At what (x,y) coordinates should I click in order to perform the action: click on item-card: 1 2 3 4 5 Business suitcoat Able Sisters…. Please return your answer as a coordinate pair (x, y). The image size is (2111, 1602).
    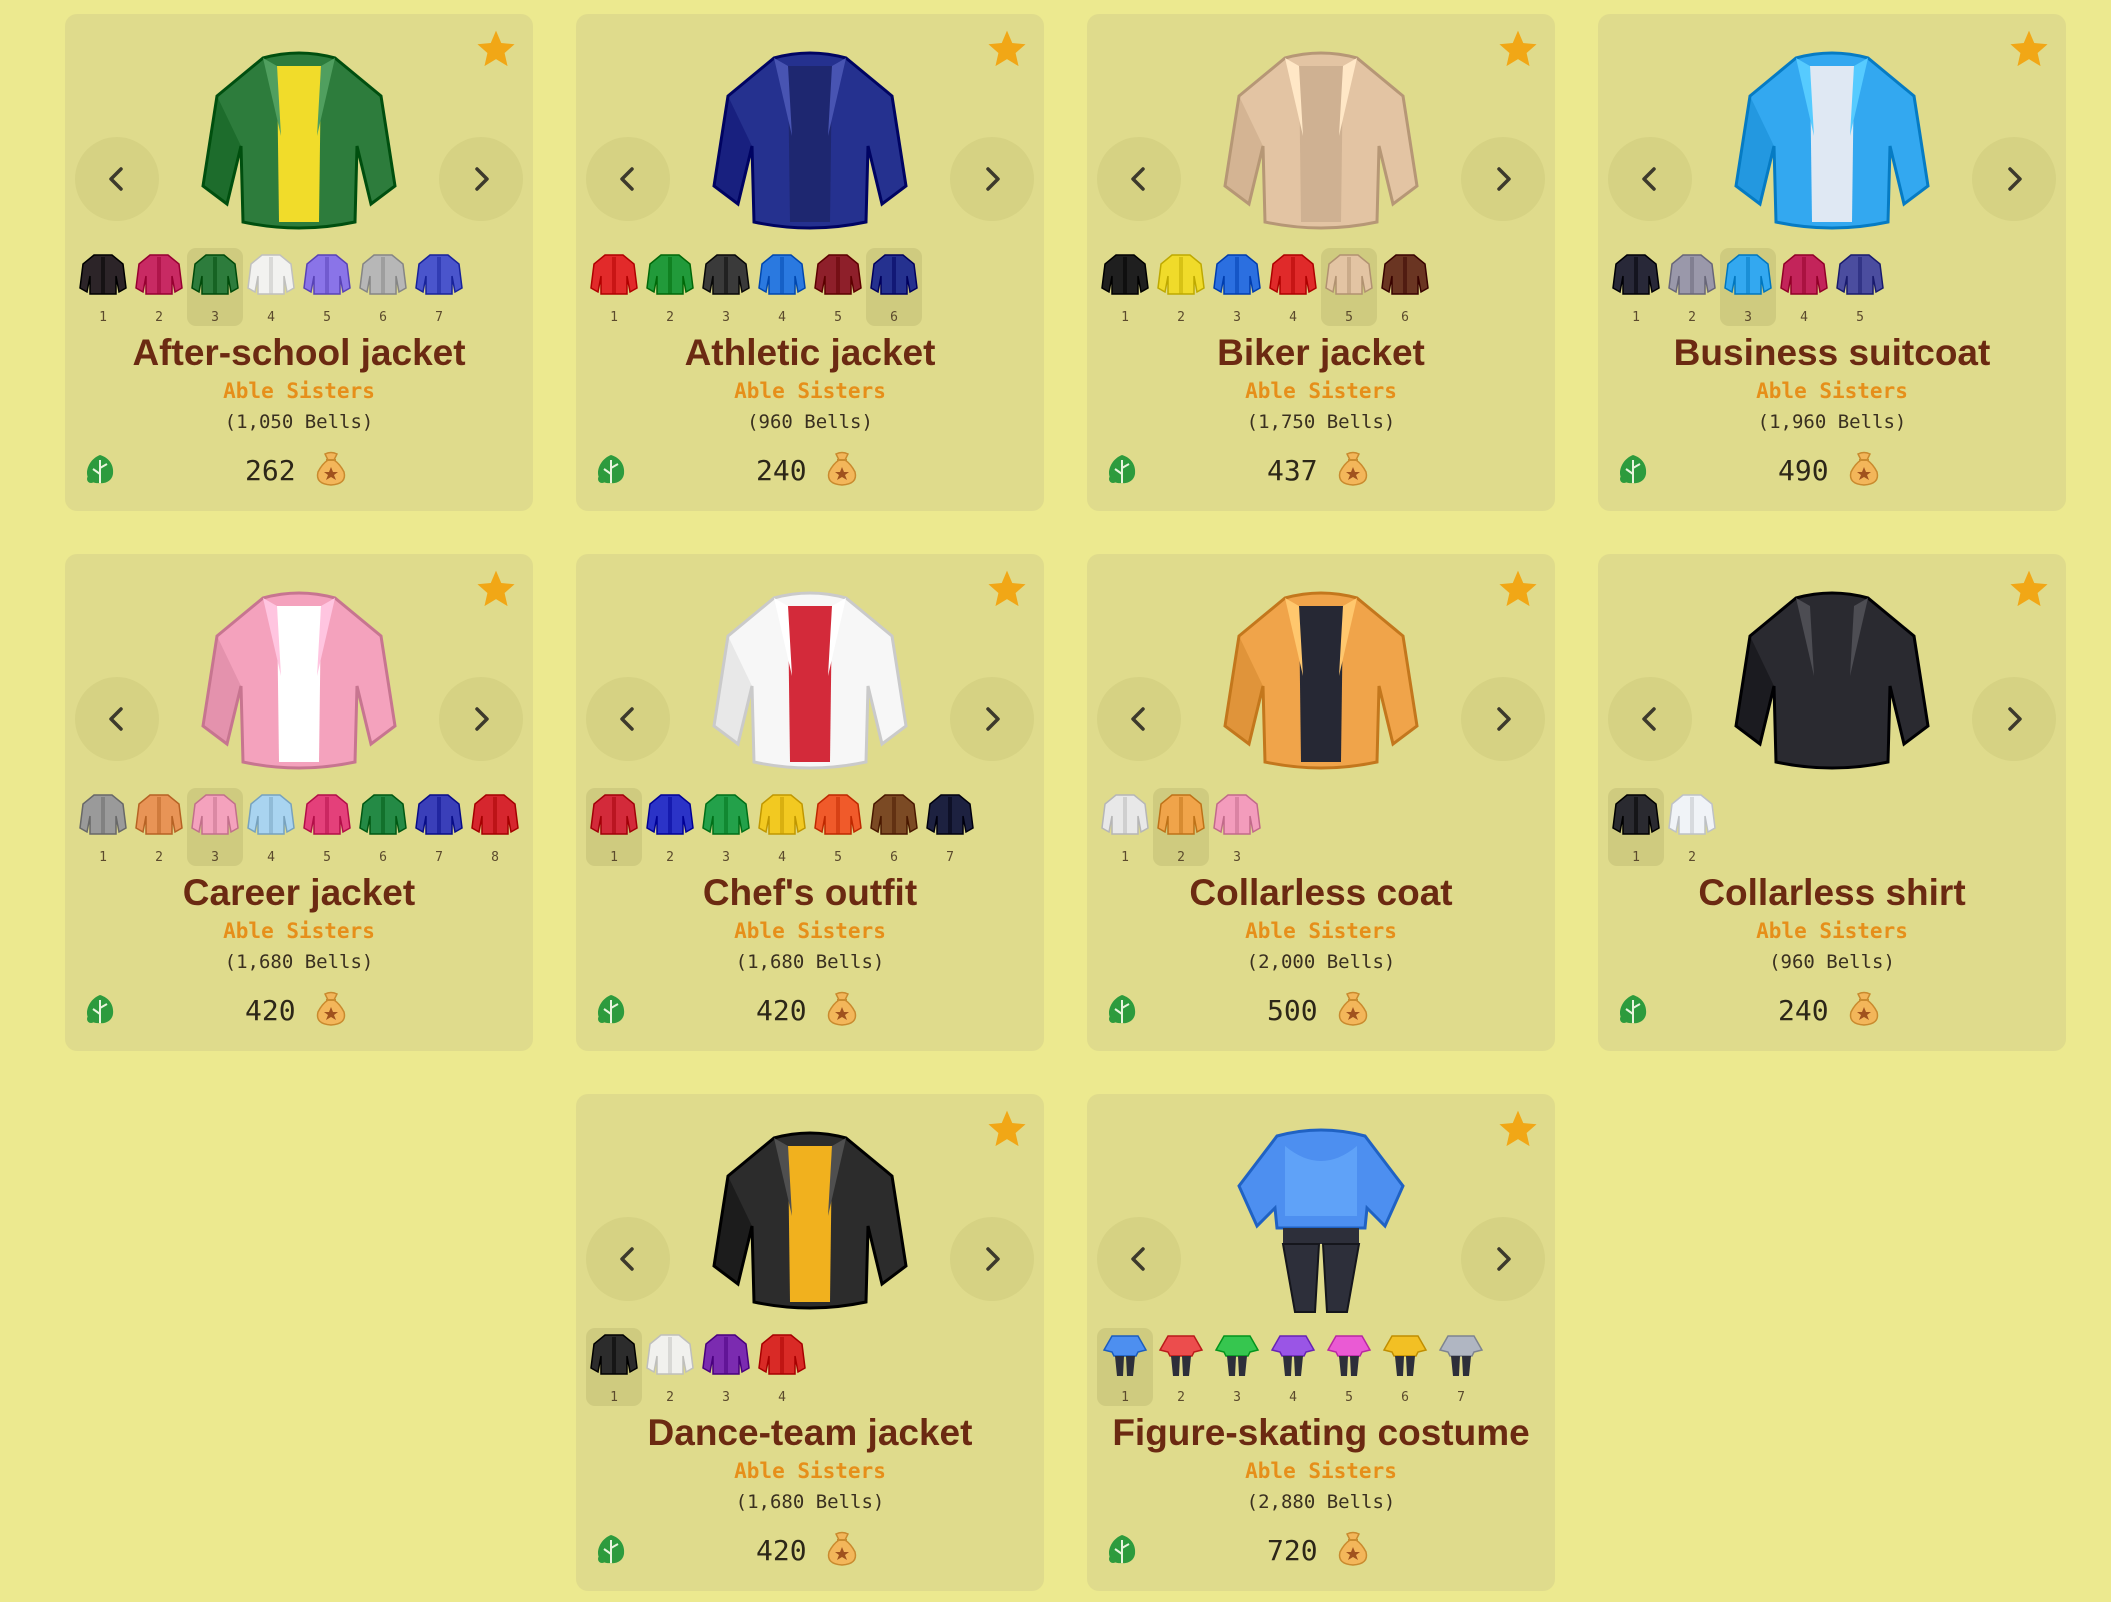
    Looking at the image, I should click on (1832, 262).